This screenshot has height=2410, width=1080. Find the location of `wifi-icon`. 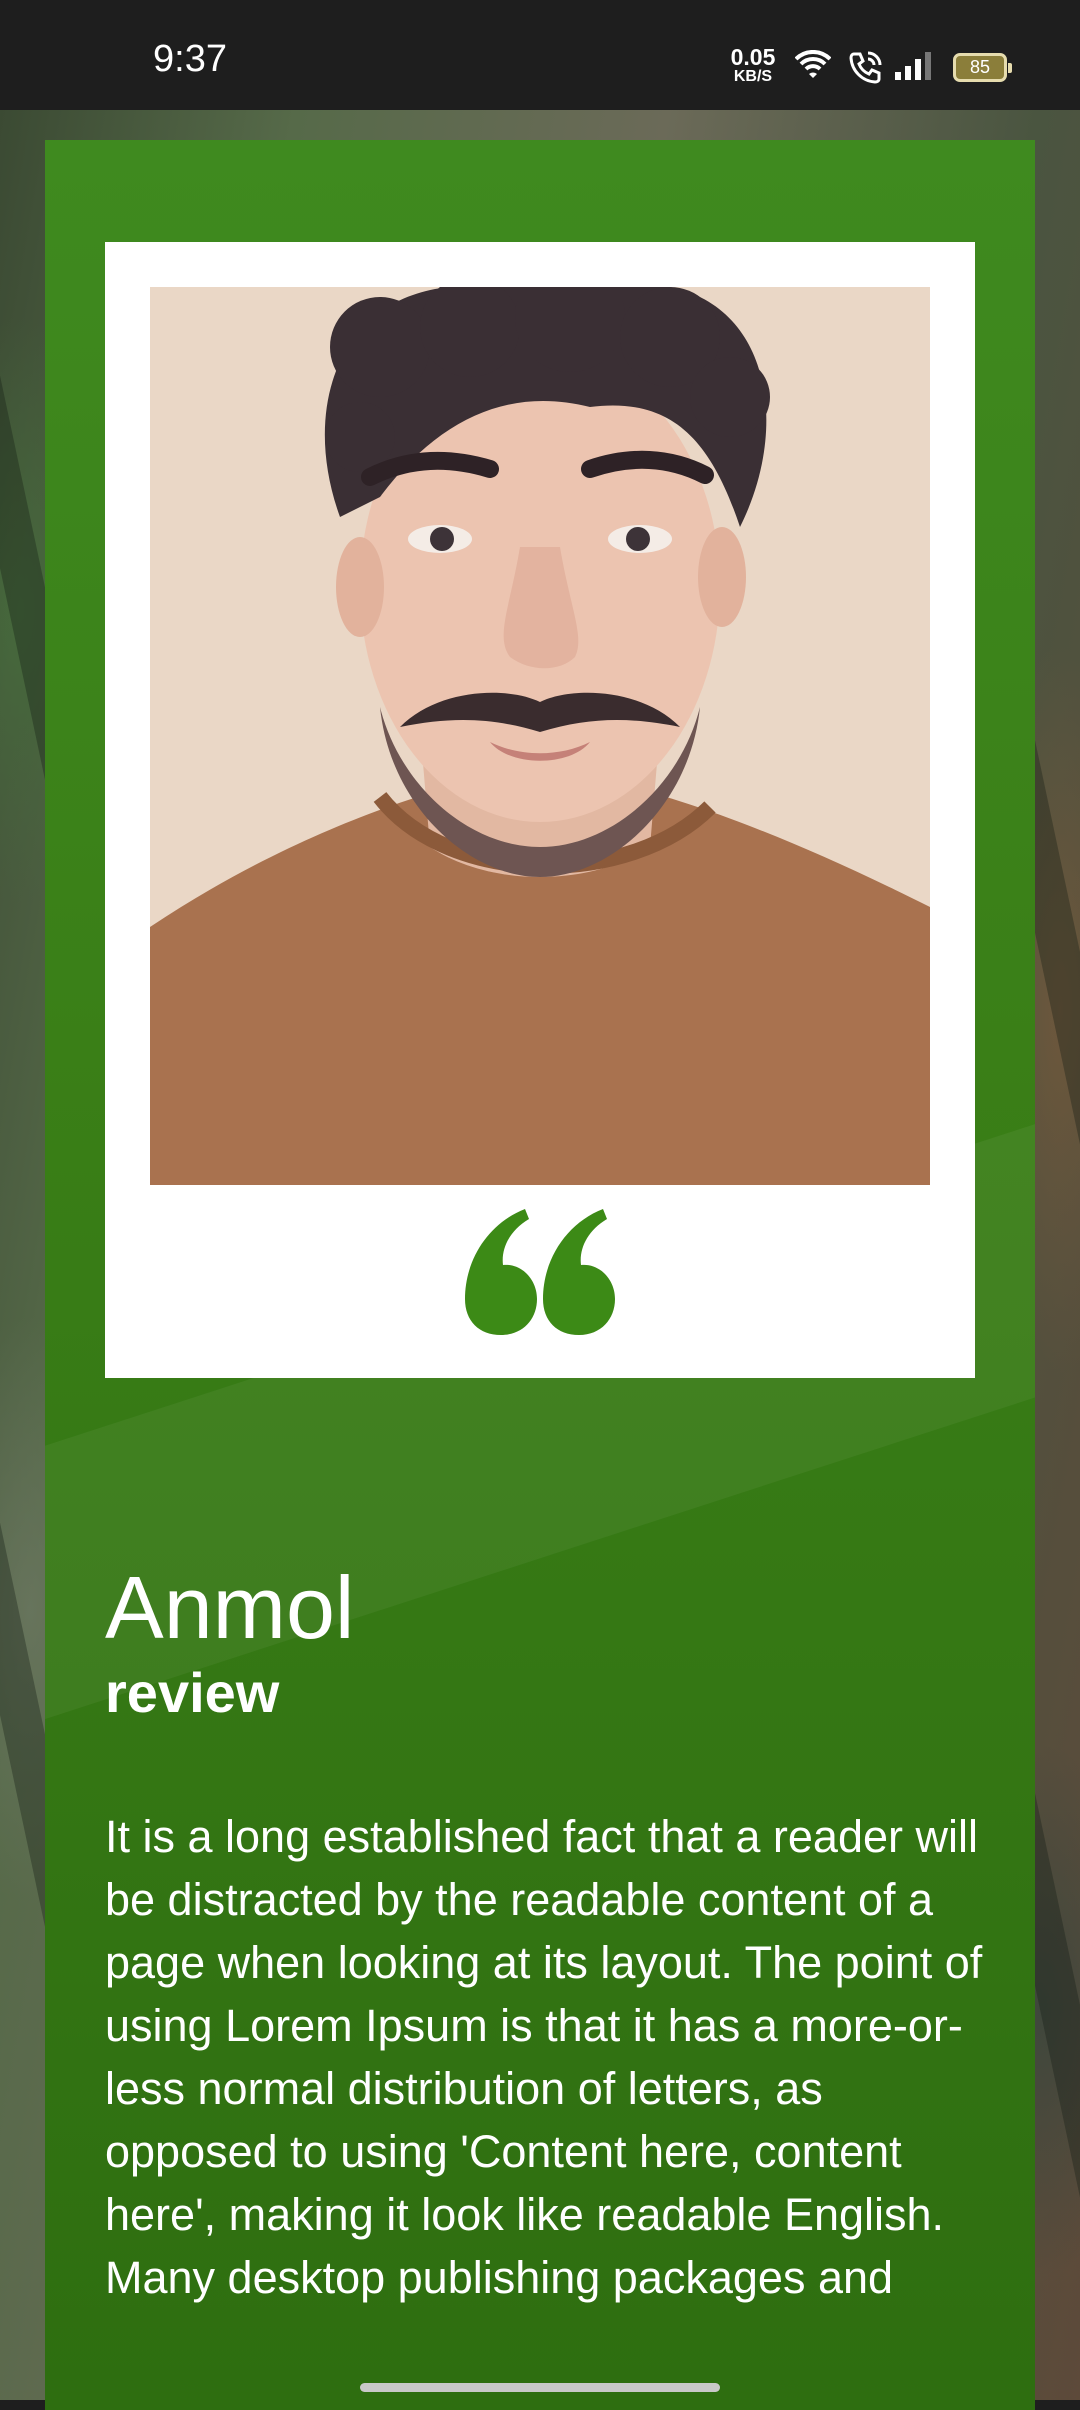

wifi-icon is located at coordinates (813, 64).